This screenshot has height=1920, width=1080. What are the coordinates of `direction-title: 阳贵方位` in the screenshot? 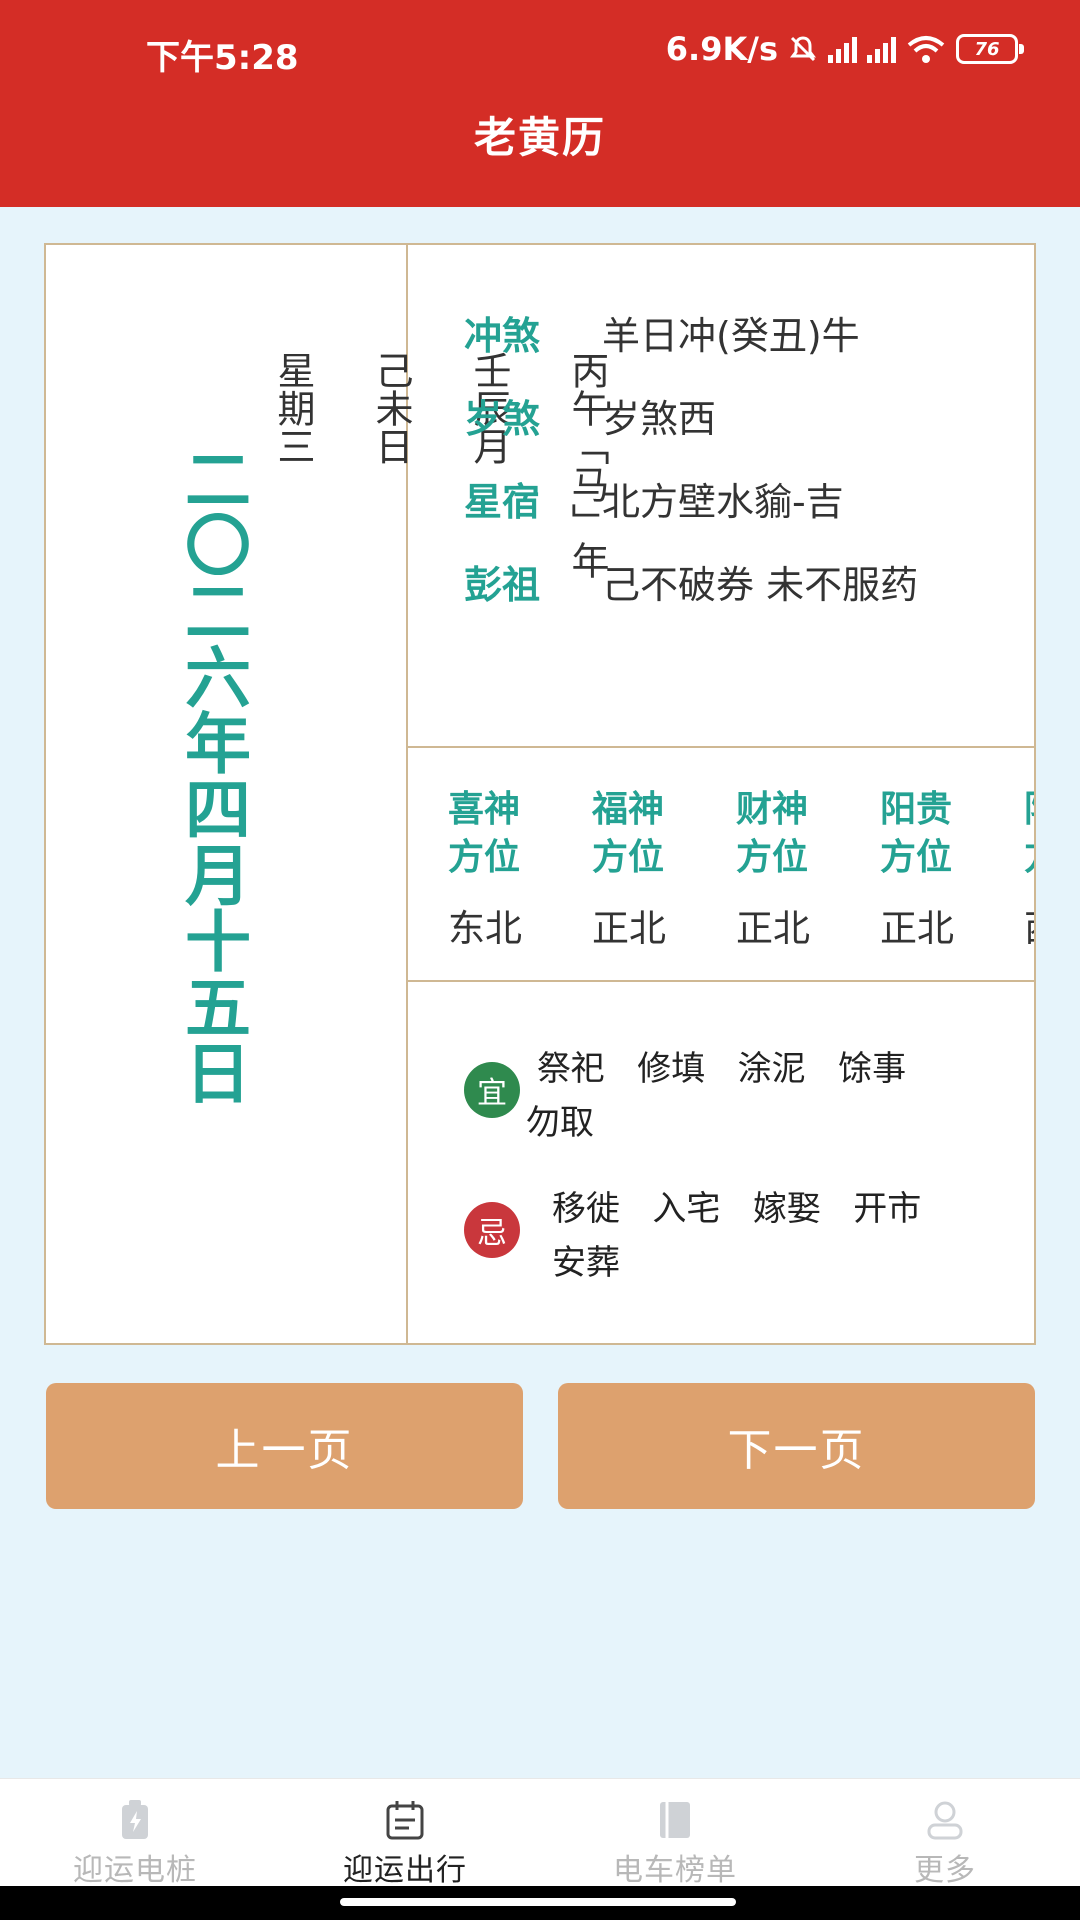 It's located at (916, 833).